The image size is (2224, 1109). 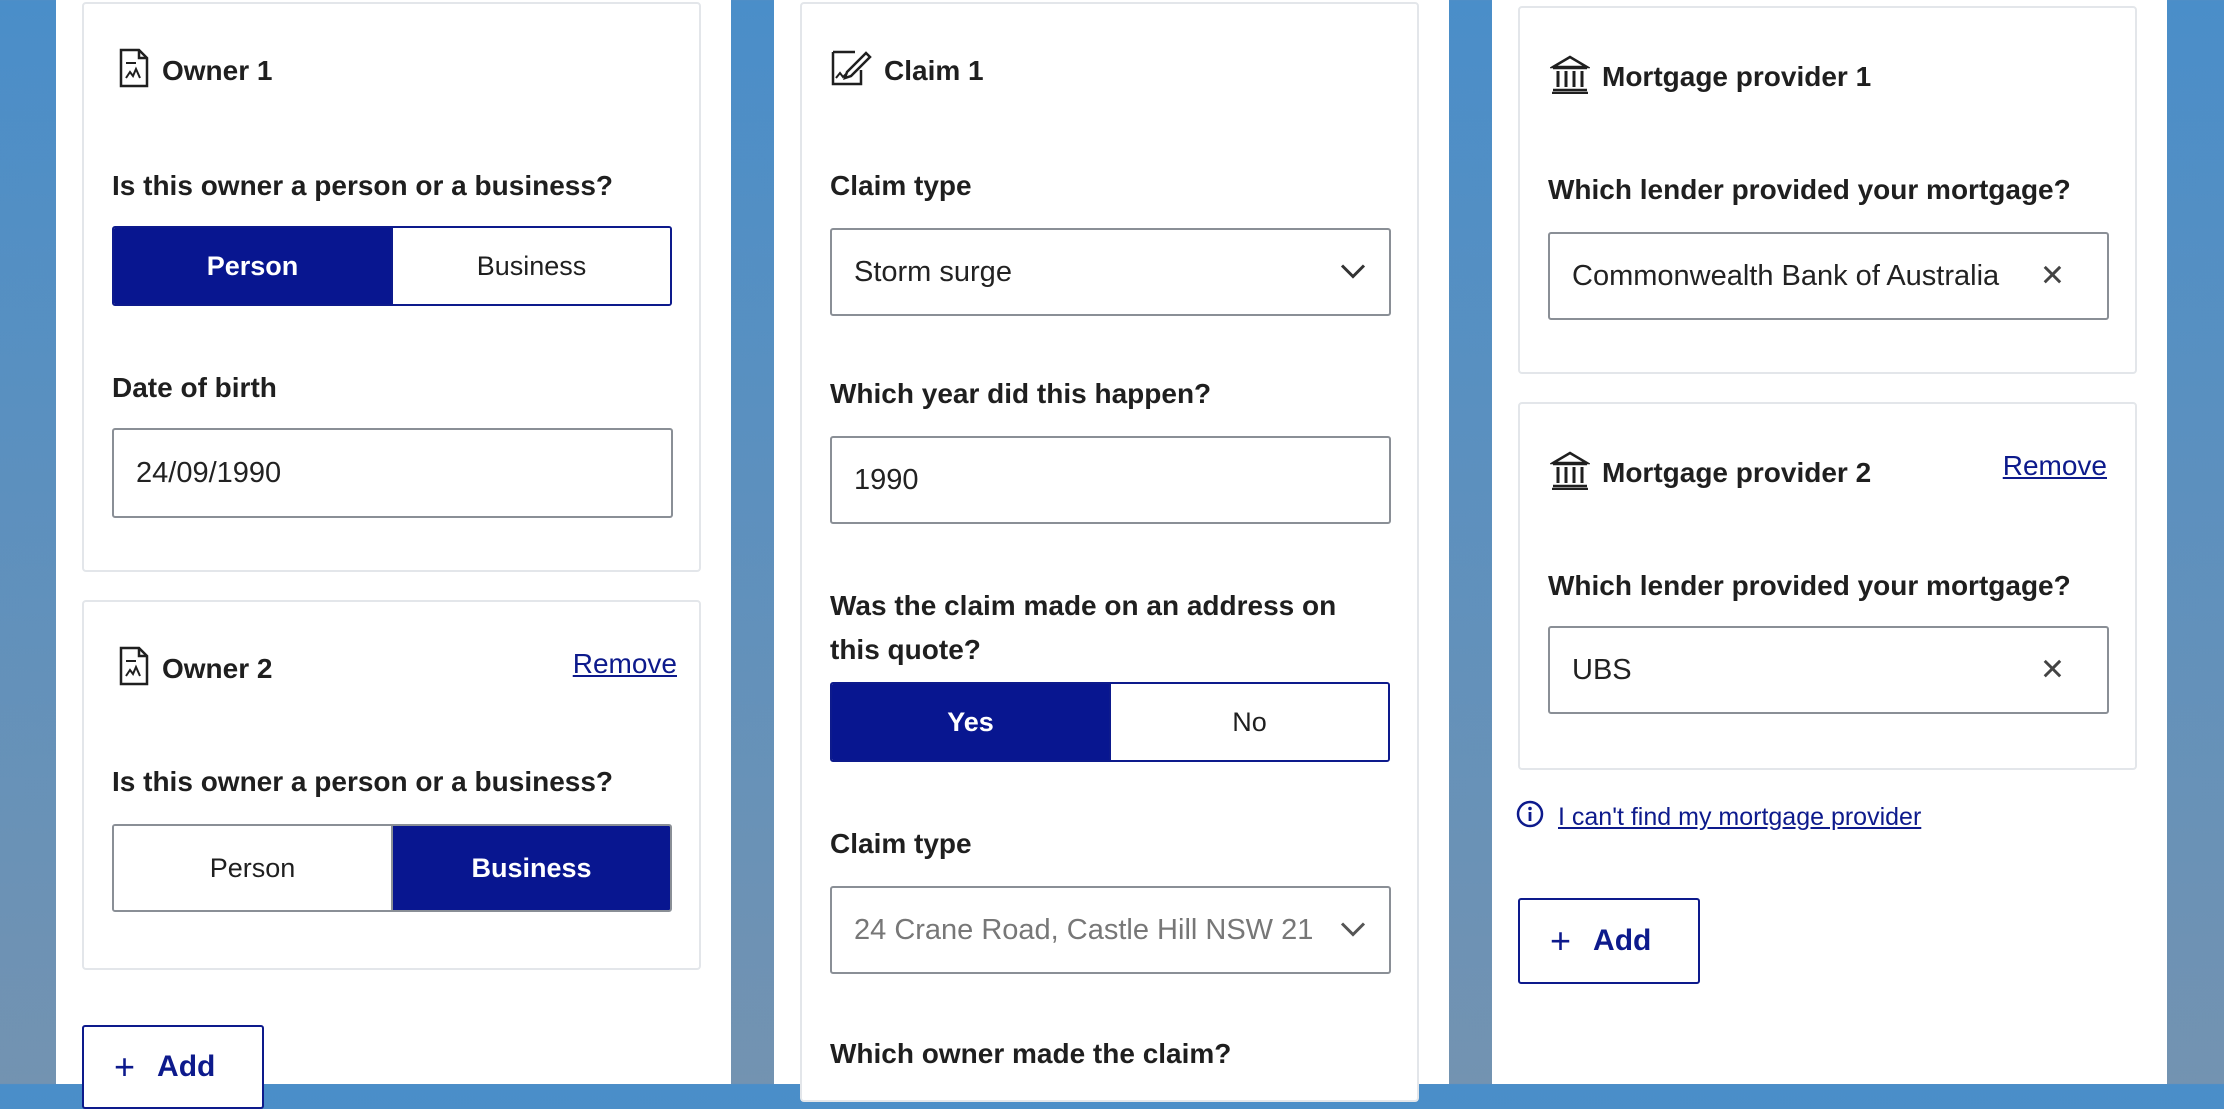 What do you see at coordinates (625, 664) in the screenshot?
I see `owner-2-remove-link: Remove` at bounding box center [625, 664].